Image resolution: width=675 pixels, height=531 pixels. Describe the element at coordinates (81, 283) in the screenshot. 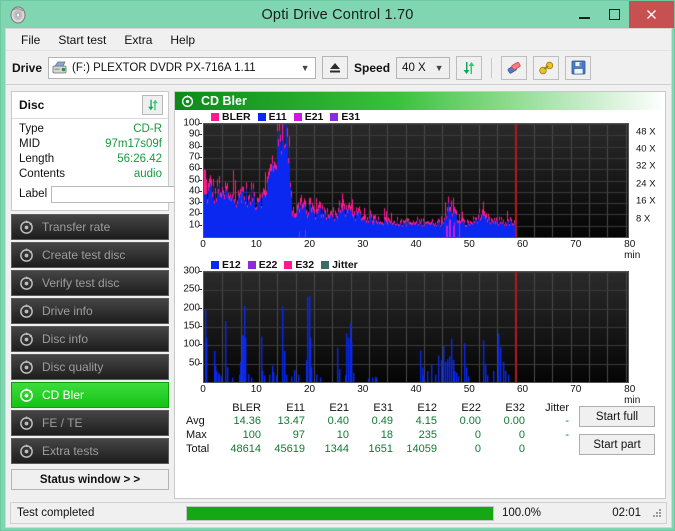

I see `sidebar-item-label: Verify test disc` at that location.